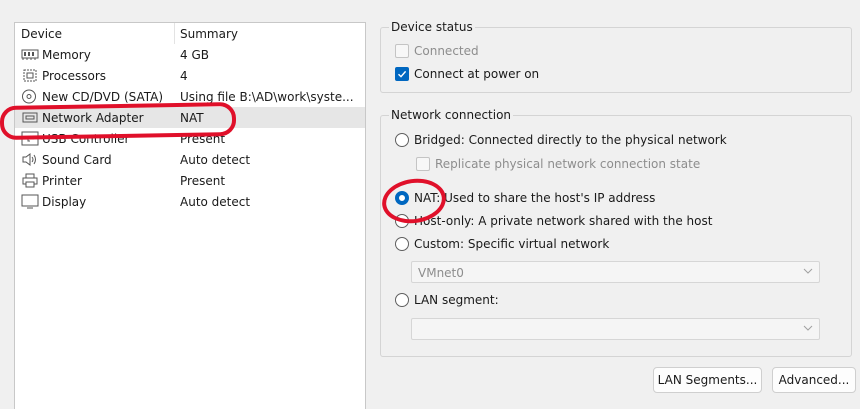 Image resolution: width=860 pixels, height=409 pixels. Describe the element at coordinates (194, 55) in the screenshot. I see `device-summary: 4 GB` at that location.